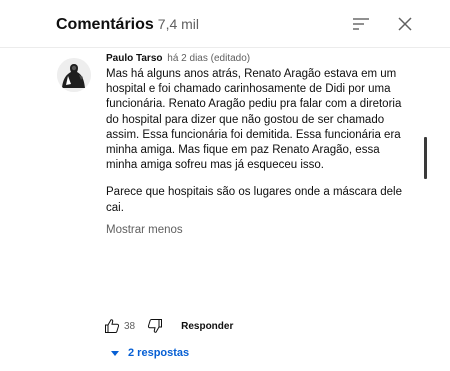 This screenshot has width=450, height=371. I want to click on comment-time: há 2 dias (editado), so click(208, 58).